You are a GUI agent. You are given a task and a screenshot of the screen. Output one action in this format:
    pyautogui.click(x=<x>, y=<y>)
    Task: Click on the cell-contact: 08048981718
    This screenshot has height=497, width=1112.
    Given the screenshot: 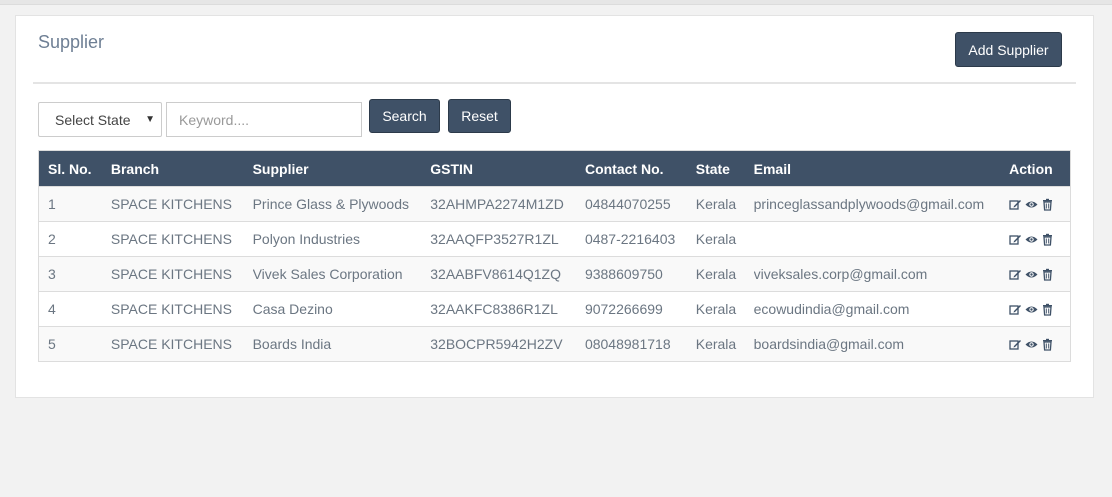 What is the action you would take?
    pyautogui.click(x=627, y=344)
    